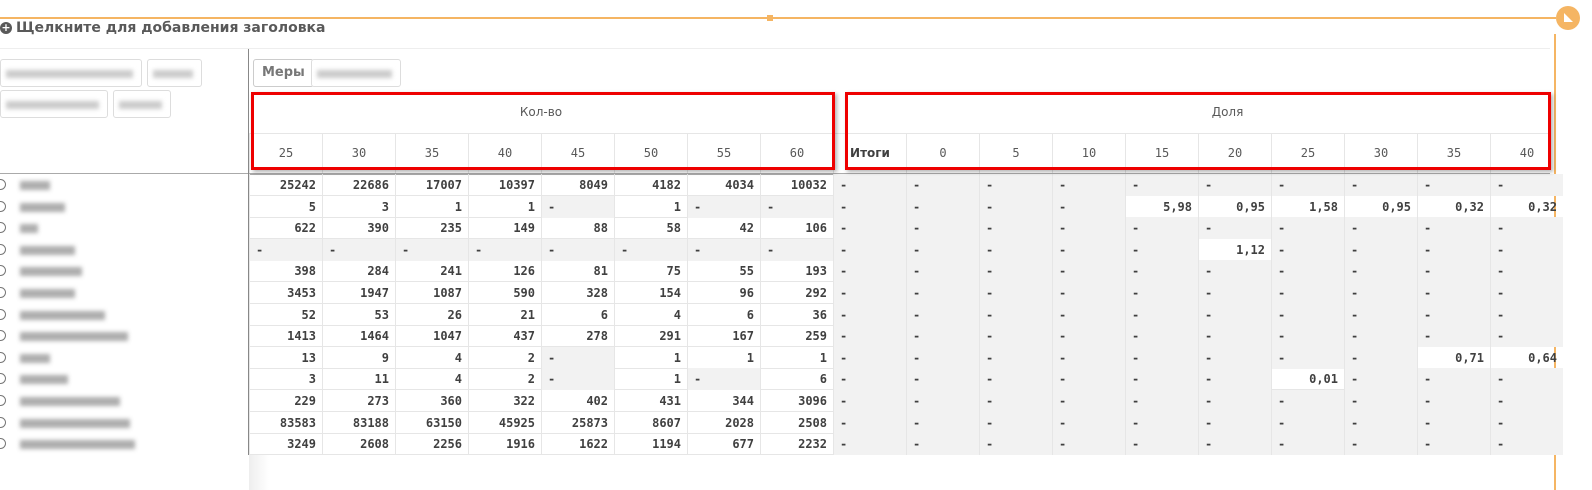  What do you see at coordinates (796, 422) in the screenshot?
I see `cell-kolvo: 2508` at bounding box center [796, 422].